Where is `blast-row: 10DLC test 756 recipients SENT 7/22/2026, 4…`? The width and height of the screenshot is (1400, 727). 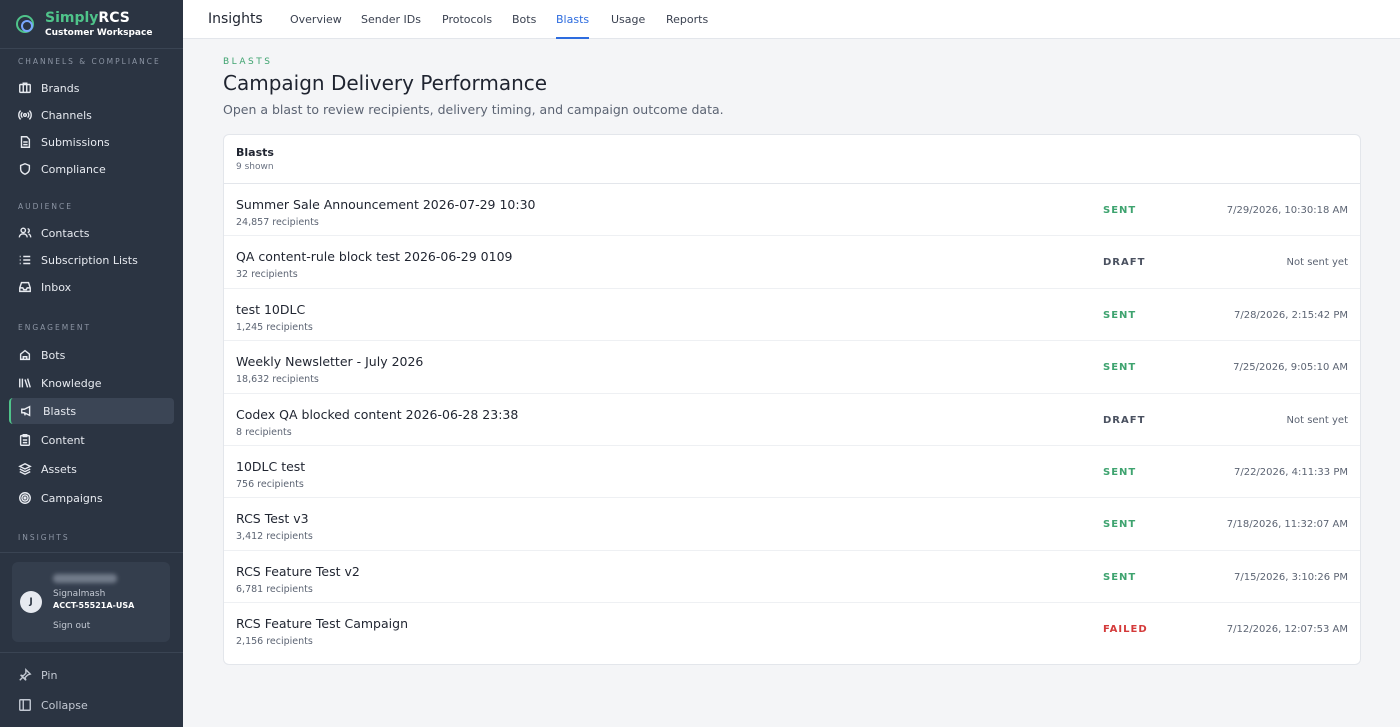
blast-row: 10DLC test 756 recipients SENT 7/22/2026, 4… is located at coordinates (792, 472).